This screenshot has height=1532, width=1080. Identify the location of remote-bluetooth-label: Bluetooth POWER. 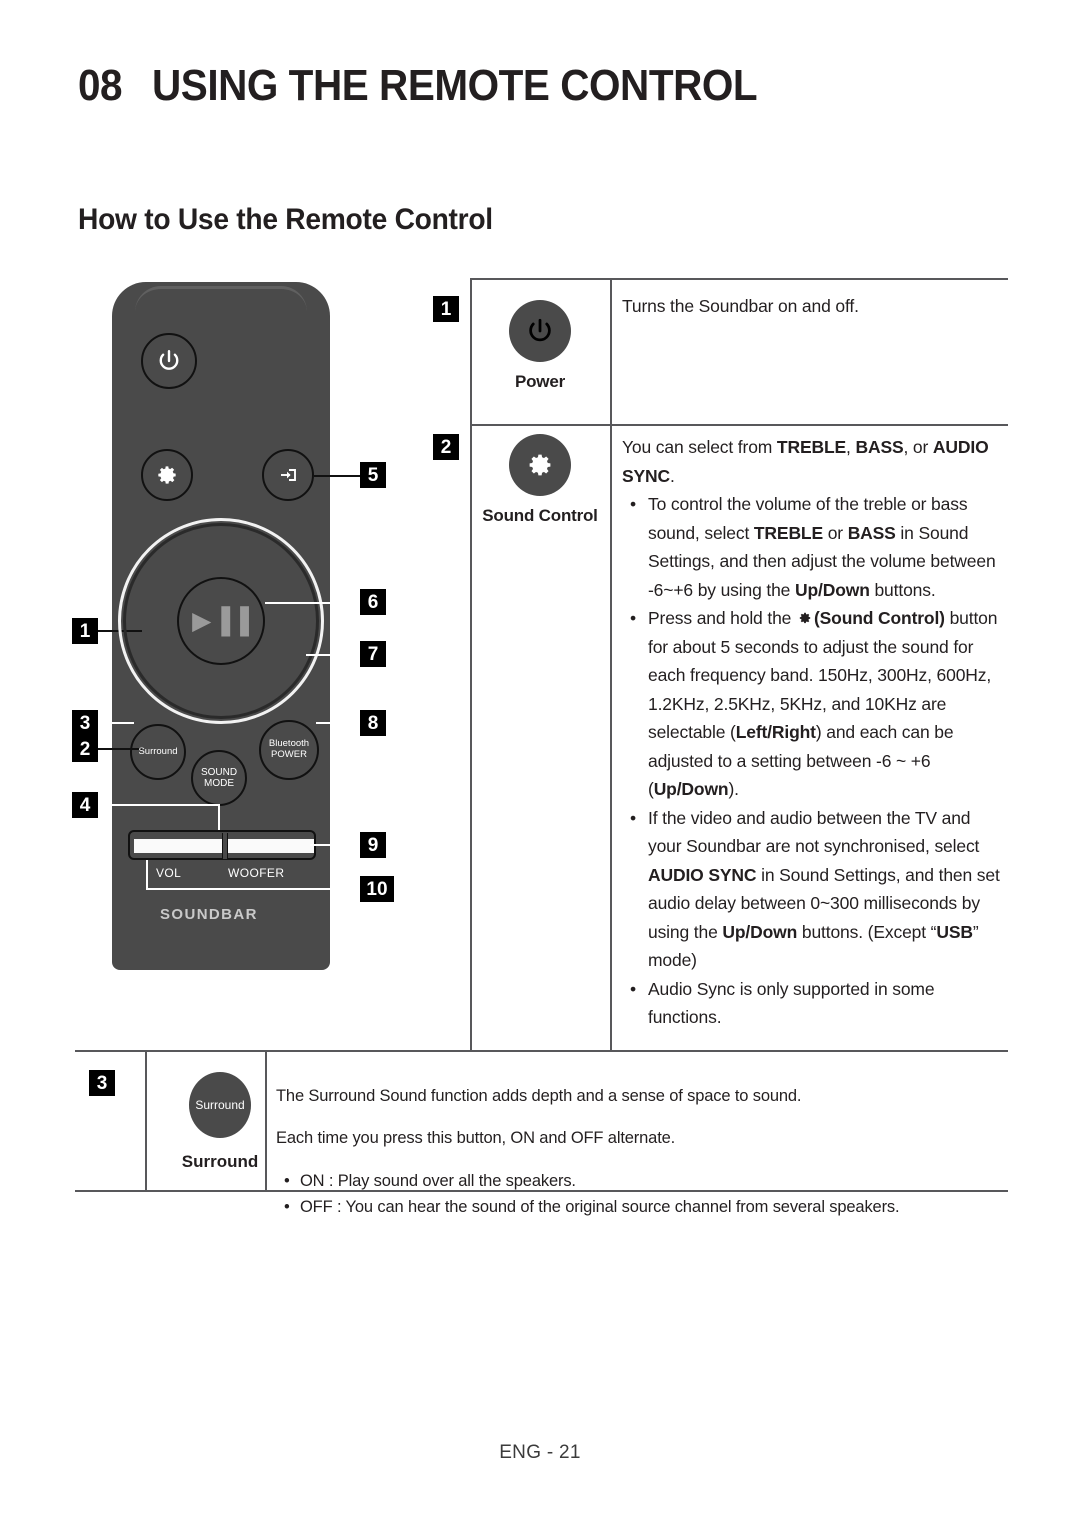
(289, 749).